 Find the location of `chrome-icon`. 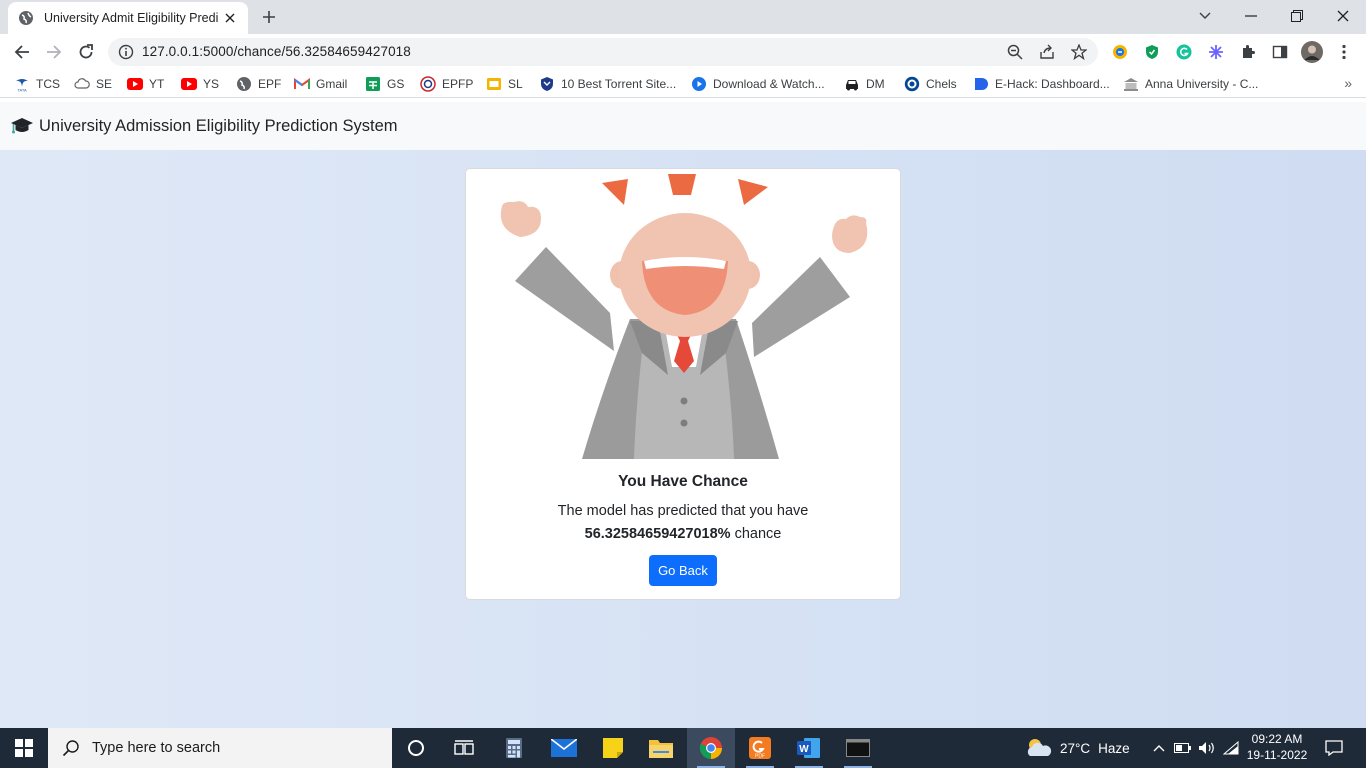

chrome-icon is located at coordinates (710, 748).